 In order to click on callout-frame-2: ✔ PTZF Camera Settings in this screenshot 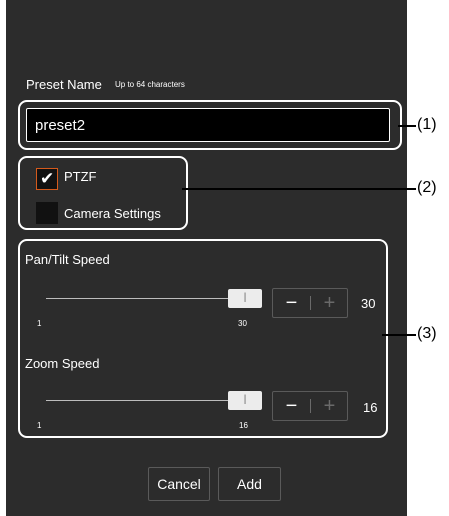, I will do `click(103, 193)`.